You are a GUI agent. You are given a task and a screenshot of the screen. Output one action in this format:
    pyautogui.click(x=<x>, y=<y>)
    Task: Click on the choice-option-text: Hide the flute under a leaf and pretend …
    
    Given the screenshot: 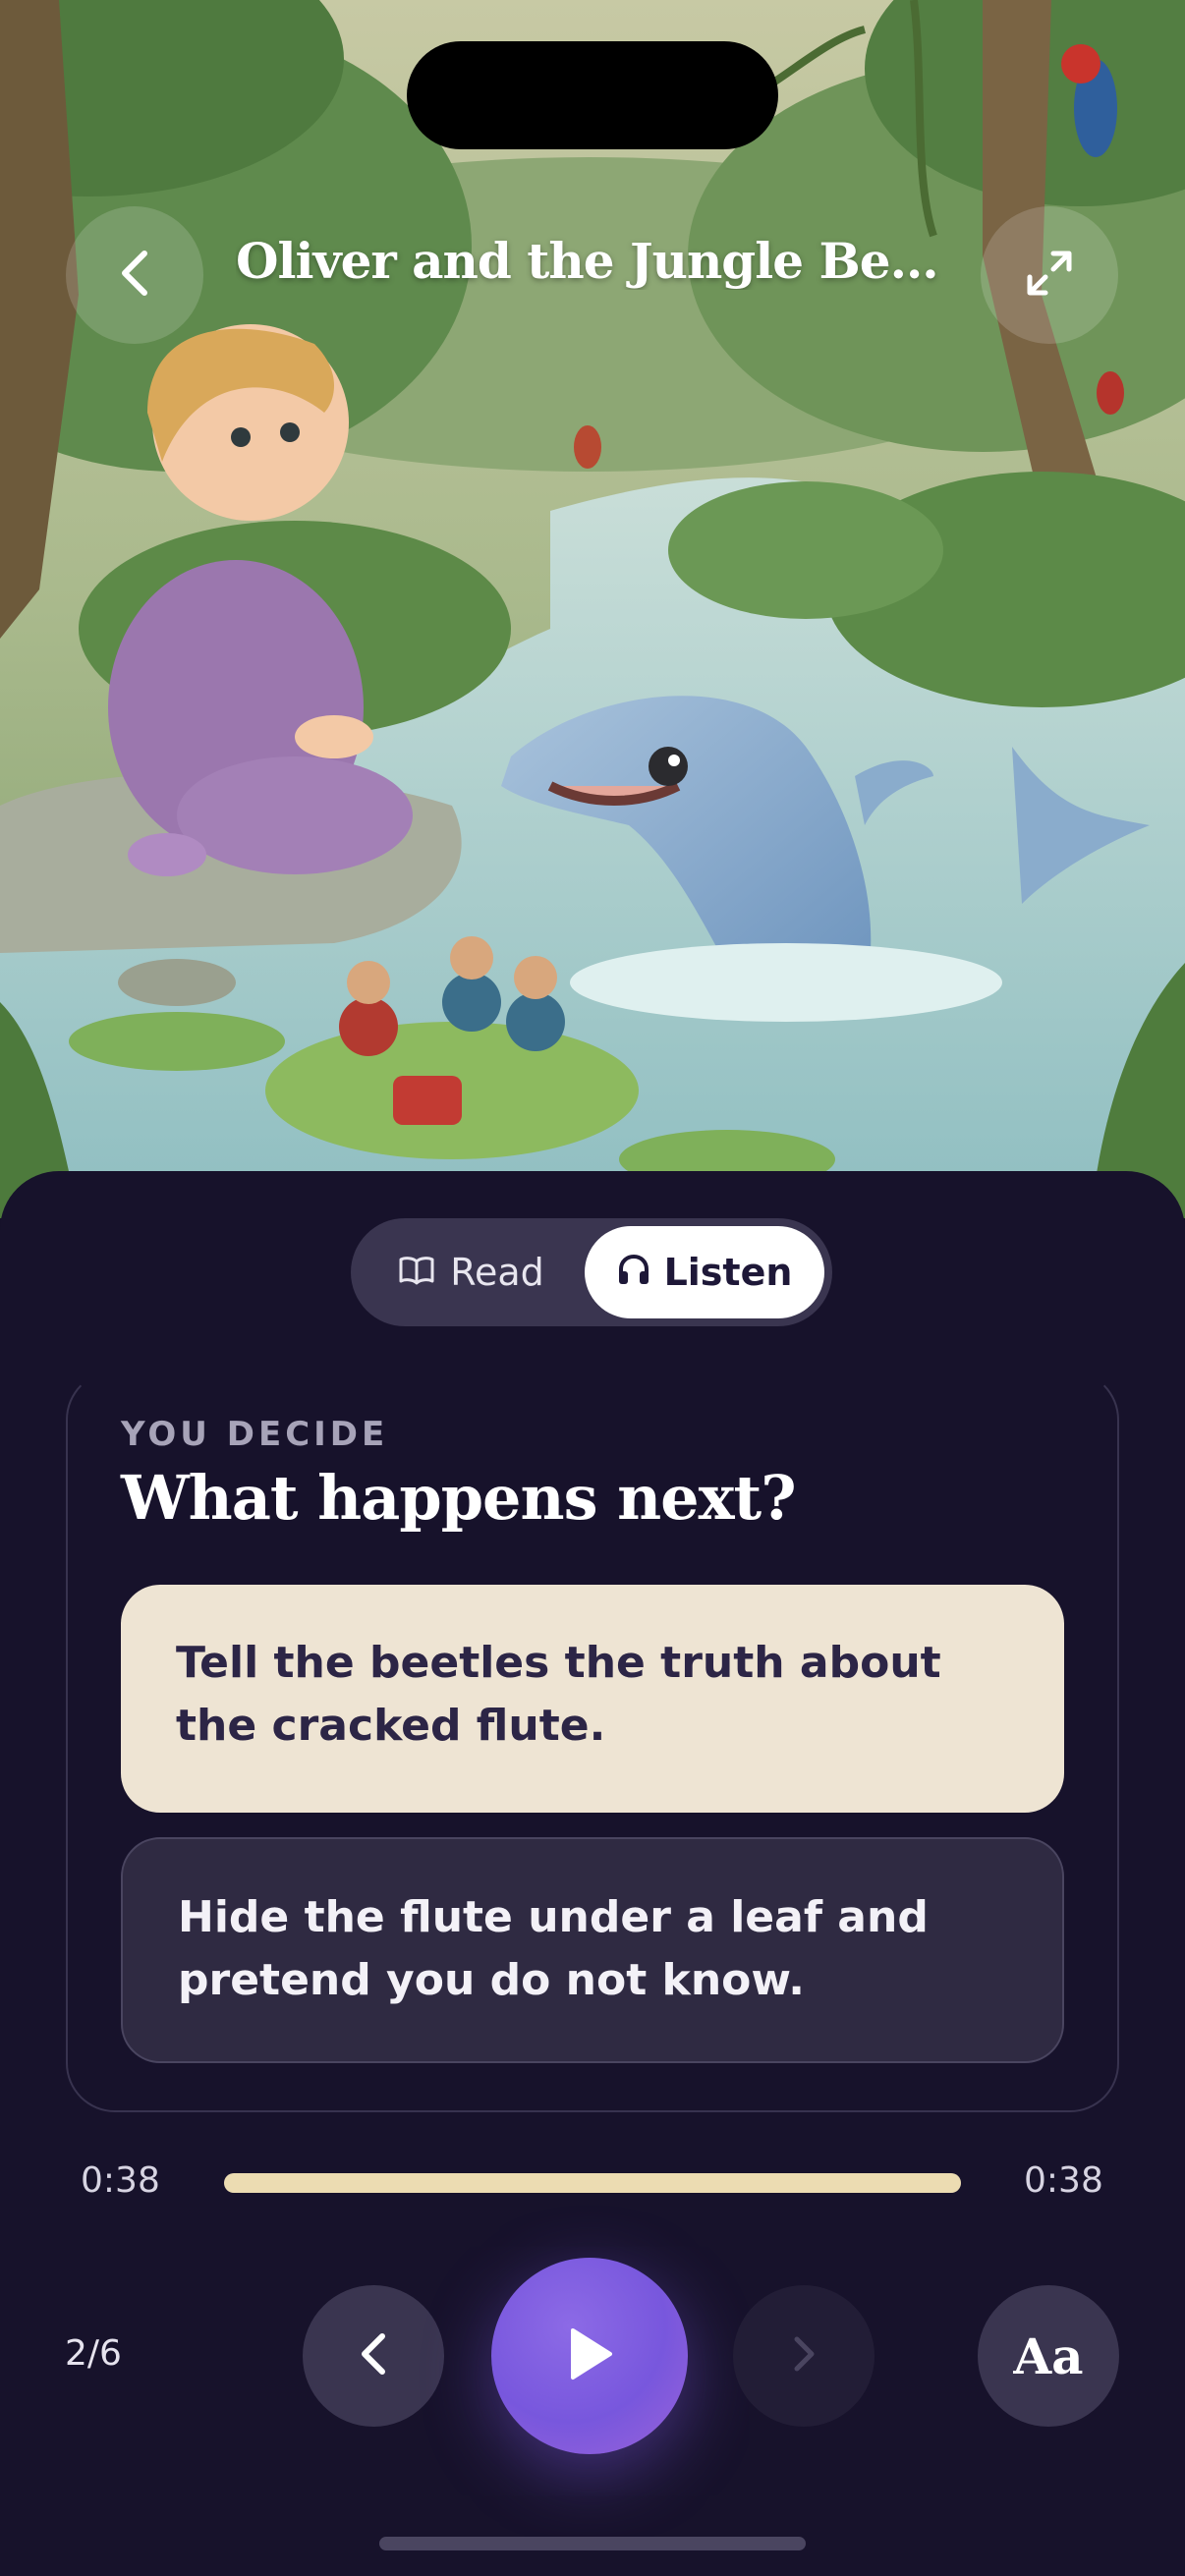 What is the action you would take?
    pyautogui.click(x=554, y=1948)
    